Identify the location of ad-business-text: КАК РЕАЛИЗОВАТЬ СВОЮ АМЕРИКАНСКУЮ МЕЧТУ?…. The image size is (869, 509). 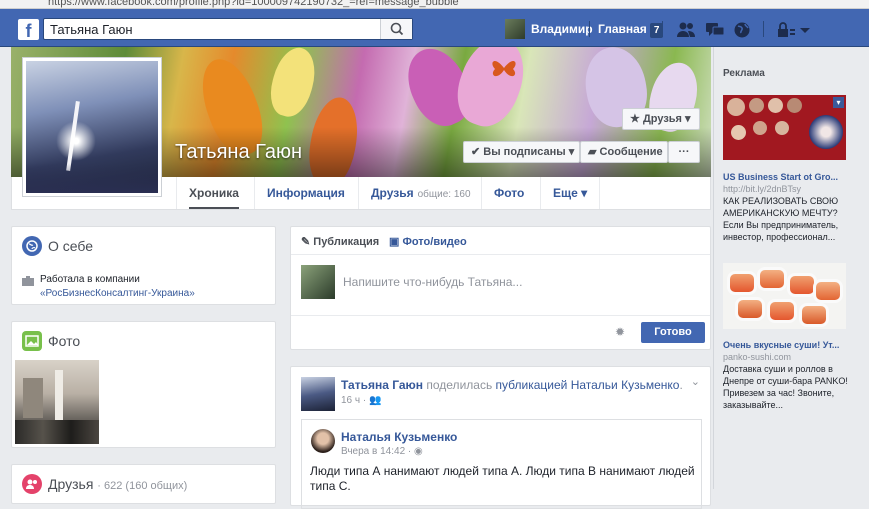
(781, 219).